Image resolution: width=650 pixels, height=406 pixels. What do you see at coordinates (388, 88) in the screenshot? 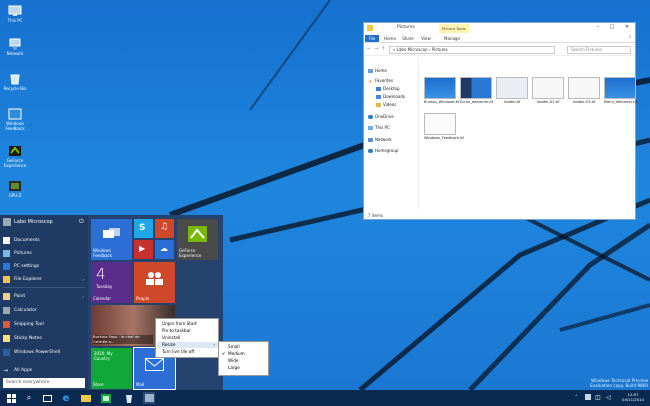
I see `nav-desktop: Desktop` at bounding box center [388, 88].